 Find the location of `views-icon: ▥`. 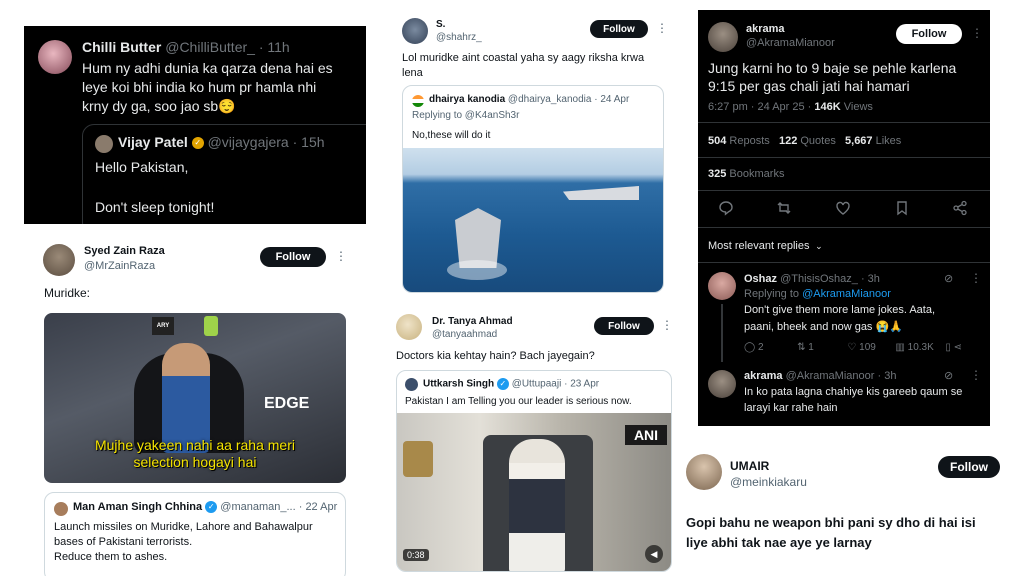

views-icon: ▥ is located at coordinates (899, 347).